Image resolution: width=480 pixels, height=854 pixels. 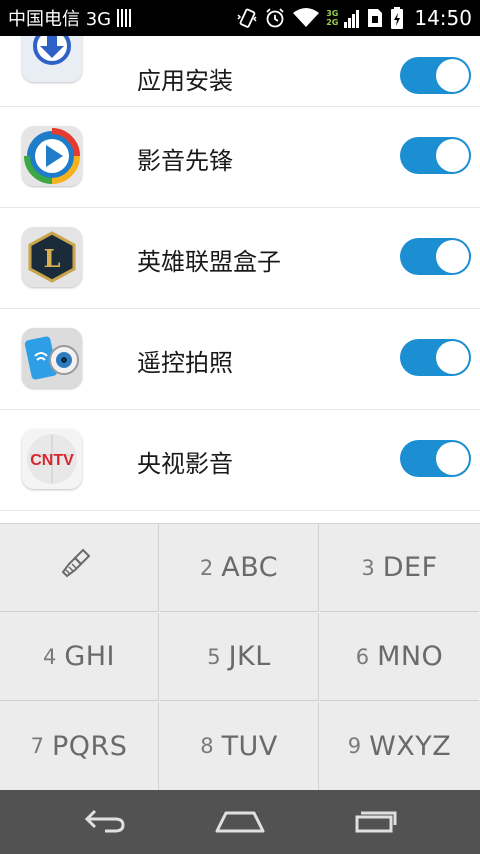 I want to click on cell-signal-icon, so click(x=352, y=18).